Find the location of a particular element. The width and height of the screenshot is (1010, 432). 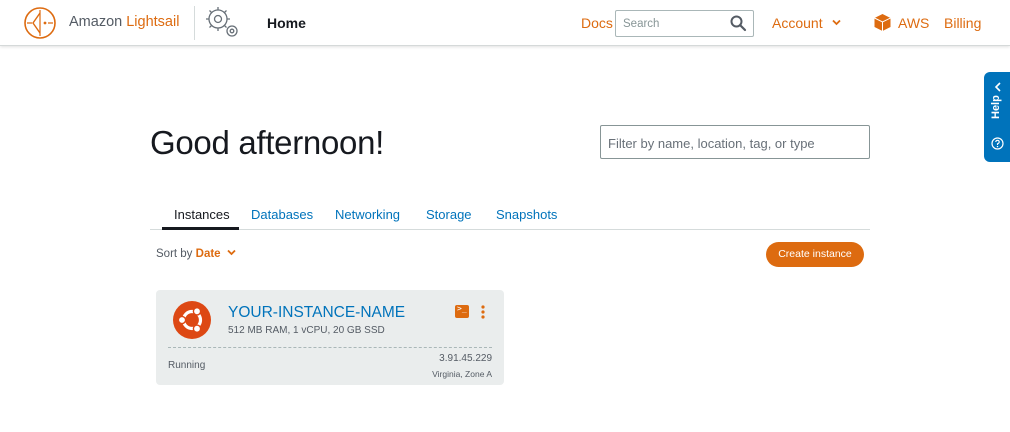

aws-link: AWS is located at coordinates (913, 23).